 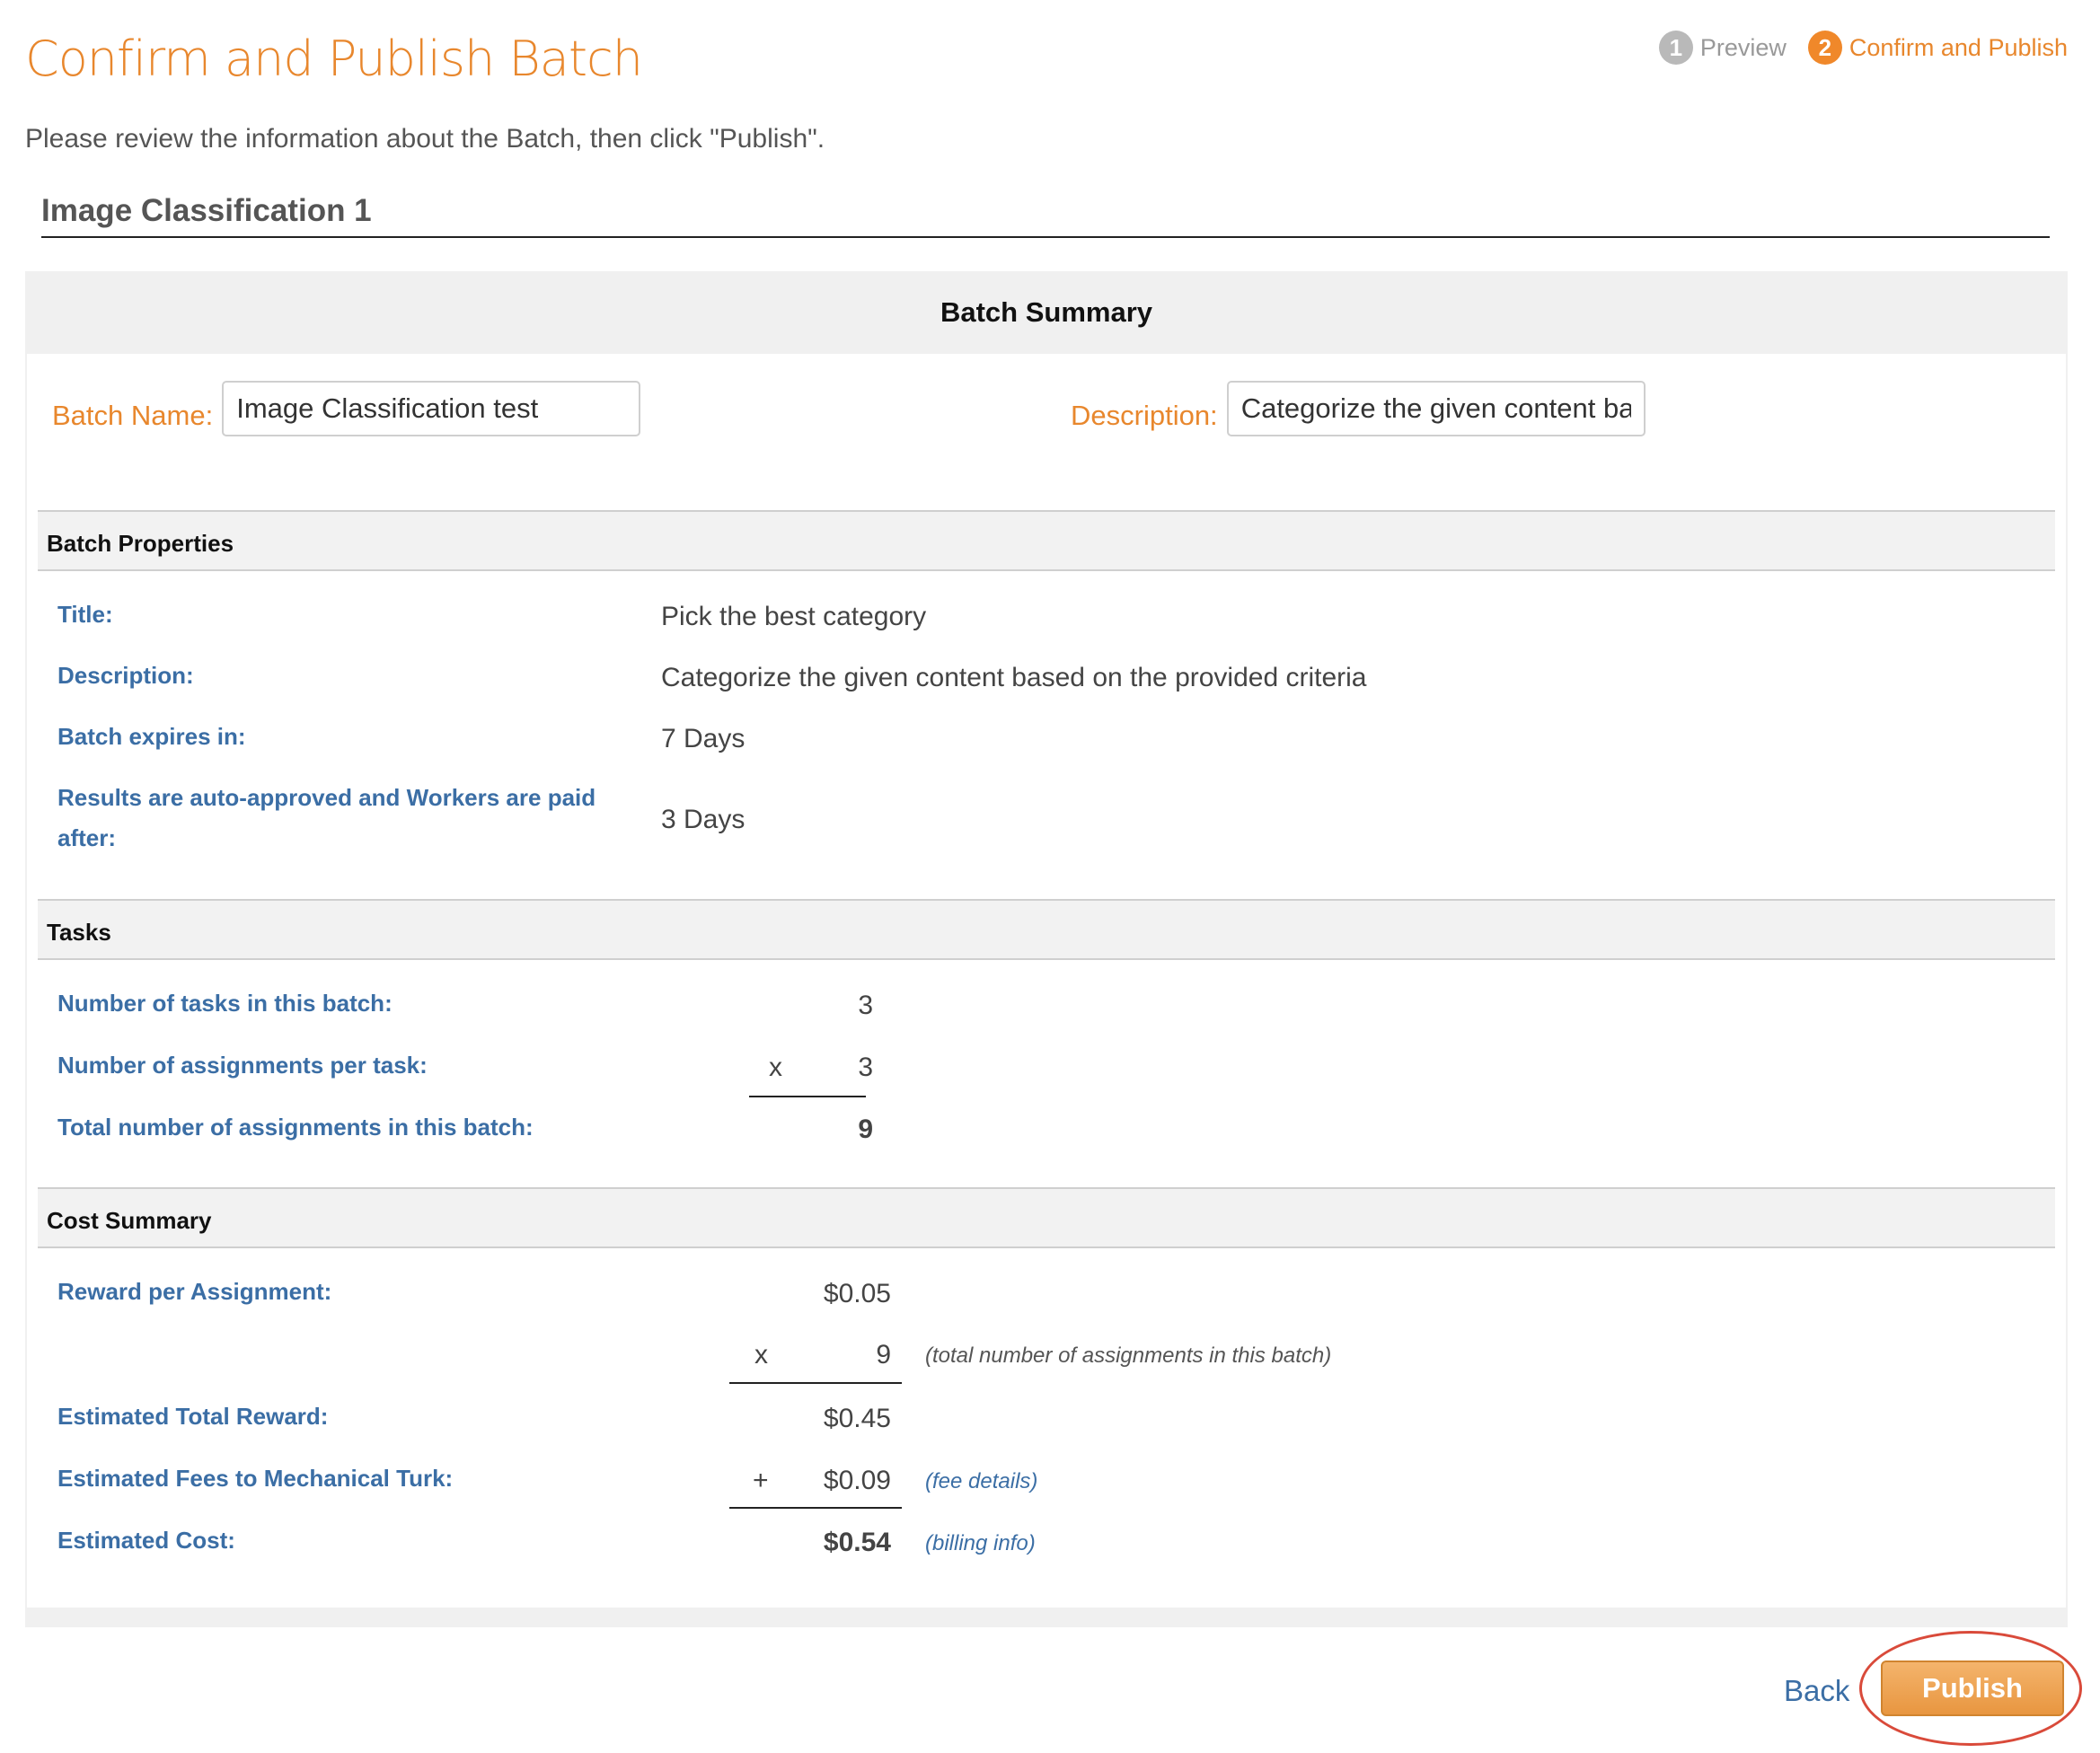 What do you see at coordinates (857, 1542) in the screenshot?
I see `estimated-cost-value: $0.54` at bounding box center [857, 1542].